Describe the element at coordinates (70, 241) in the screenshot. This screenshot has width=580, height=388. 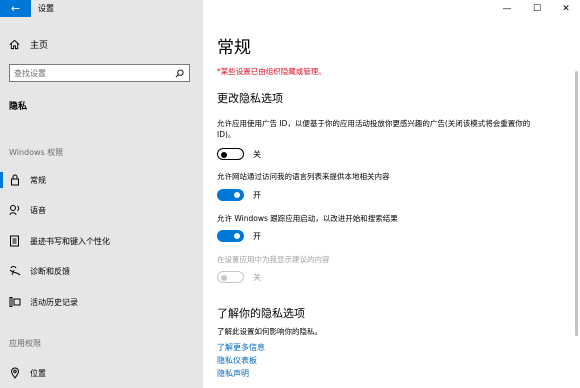
I see `sidebar-item-label: 墨迹书写和键入个性化` at that location.